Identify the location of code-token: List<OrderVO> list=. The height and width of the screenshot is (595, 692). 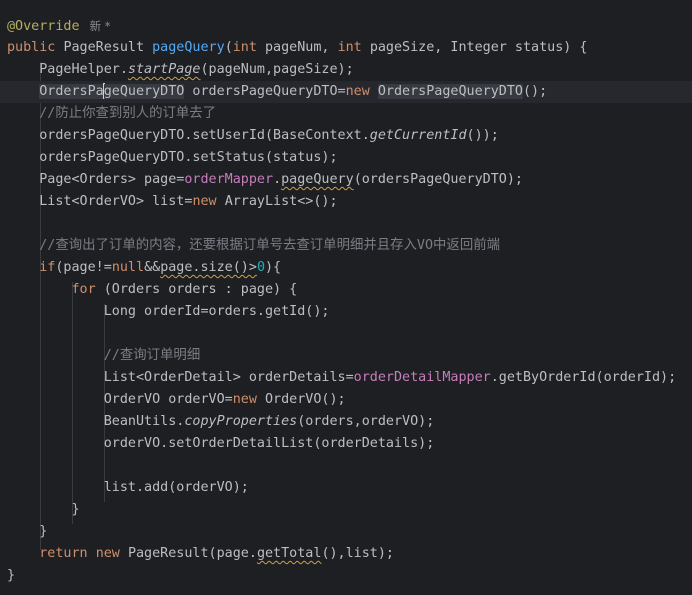
(100, 201).